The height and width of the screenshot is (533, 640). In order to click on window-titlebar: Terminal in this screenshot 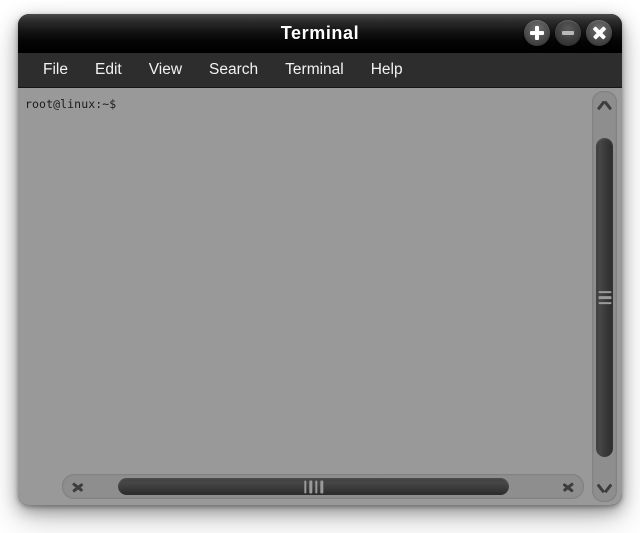, I will do `click(320, 33)`.